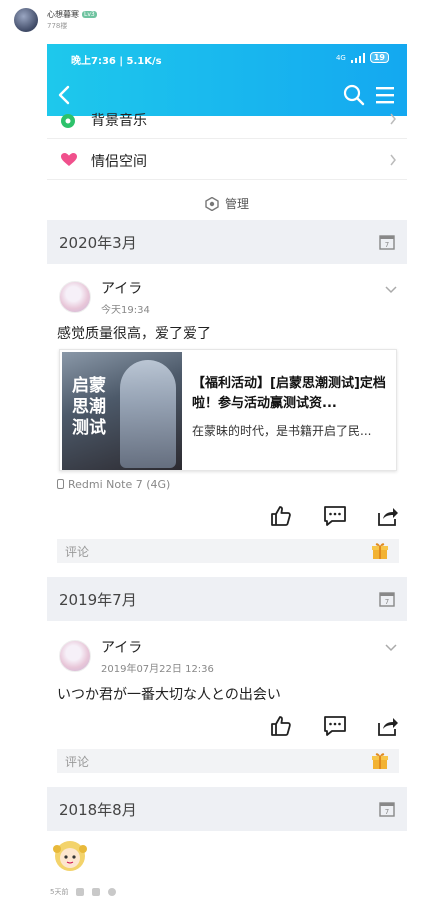 The width and height of the screenshot is (421, 904). I want to click on floor-number: 778楼, so click(57, 26).